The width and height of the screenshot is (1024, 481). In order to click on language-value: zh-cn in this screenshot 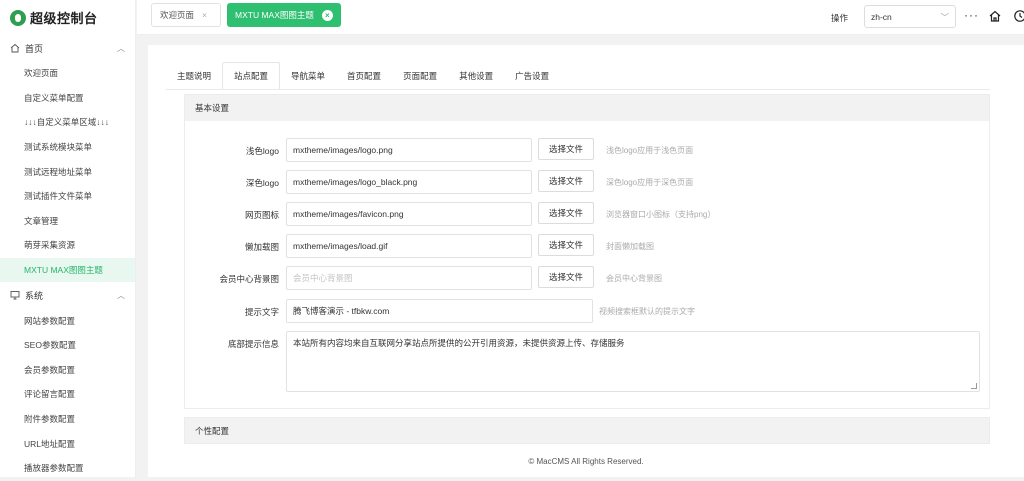, I will do `click(881, 16)`.